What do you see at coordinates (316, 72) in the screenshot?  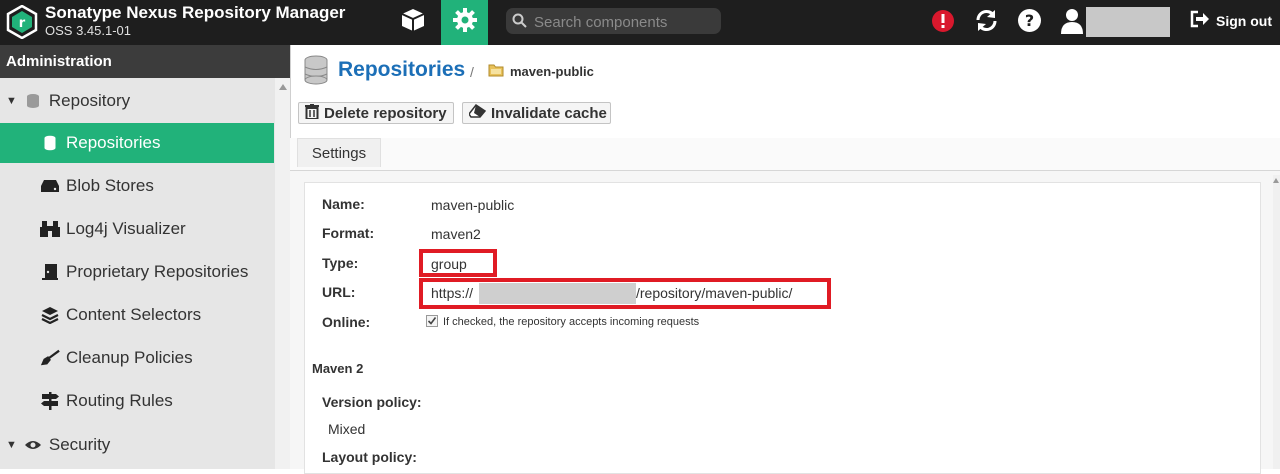 I see `repositories-database-icon` at bounding box center [316, 72].